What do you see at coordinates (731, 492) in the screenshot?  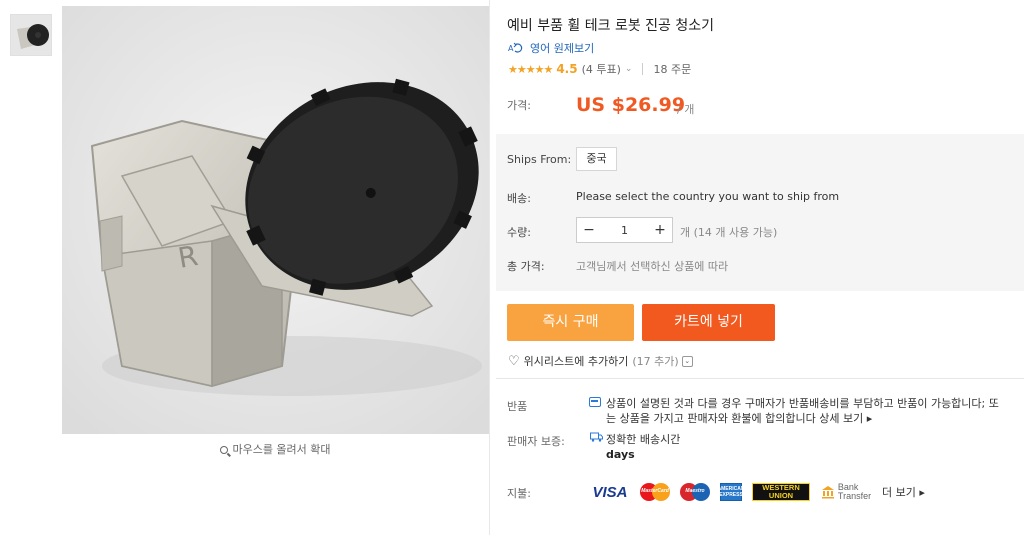 I see `amex-icon: AMERICAN EXPRESS` at bounding box center [731, 492].